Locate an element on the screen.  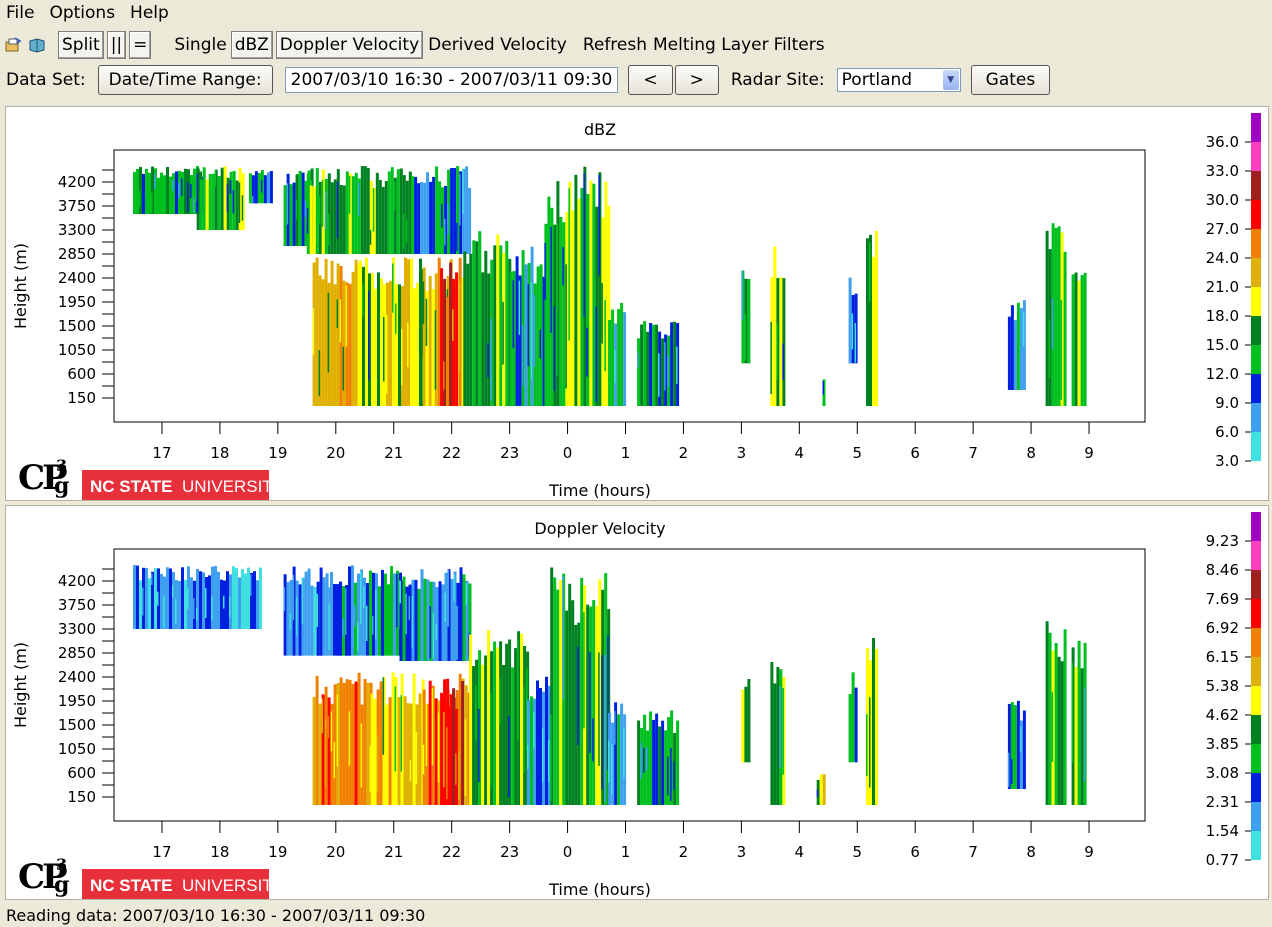
colorbar-label: 6.0 is located at coordinates (1227, 432).